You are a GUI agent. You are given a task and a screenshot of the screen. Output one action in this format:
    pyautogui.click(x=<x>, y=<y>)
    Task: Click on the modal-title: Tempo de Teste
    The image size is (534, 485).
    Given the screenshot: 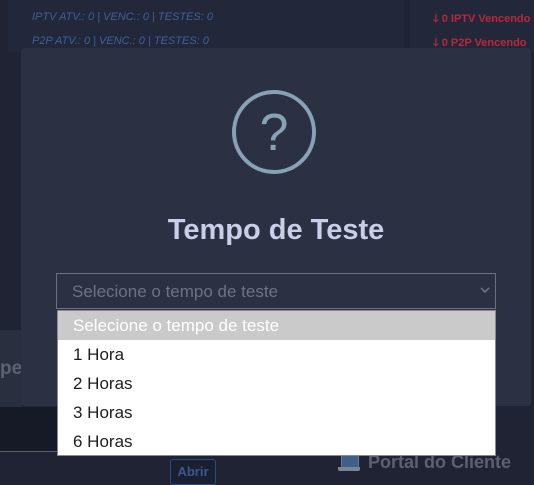 What is the action you would take?
    pyautogui.click(x=276, y=230)
    